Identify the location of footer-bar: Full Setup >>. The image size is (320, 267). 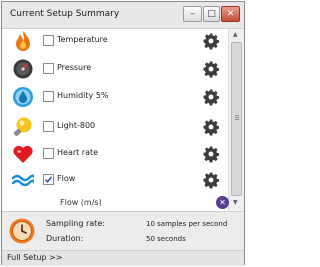
(123, 258).